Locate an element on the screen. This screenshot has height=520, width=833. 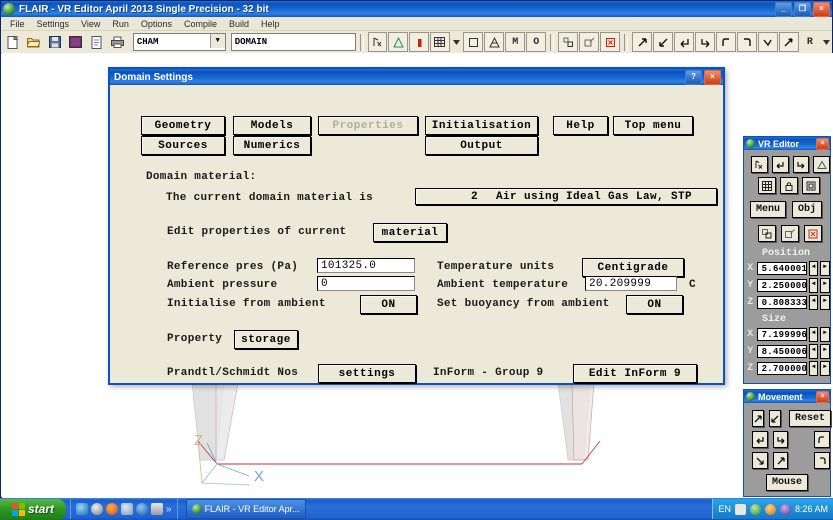
move-return-right-icon is located at coordinates (780, 439).